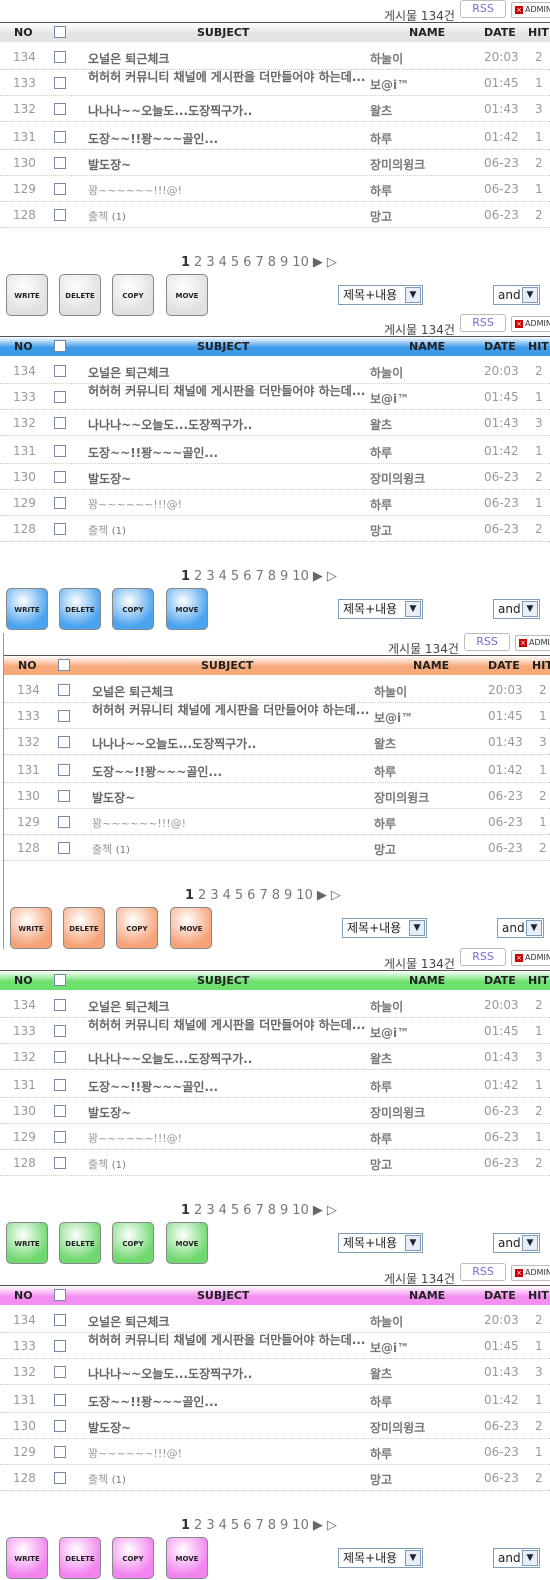 The image size is (550, 1580). What do you see at coordinates (275, 529) in the screenshot?
I see `table-row: 128 출첵 (1) 망고 06-23 2` at bounding box center [275, 529].